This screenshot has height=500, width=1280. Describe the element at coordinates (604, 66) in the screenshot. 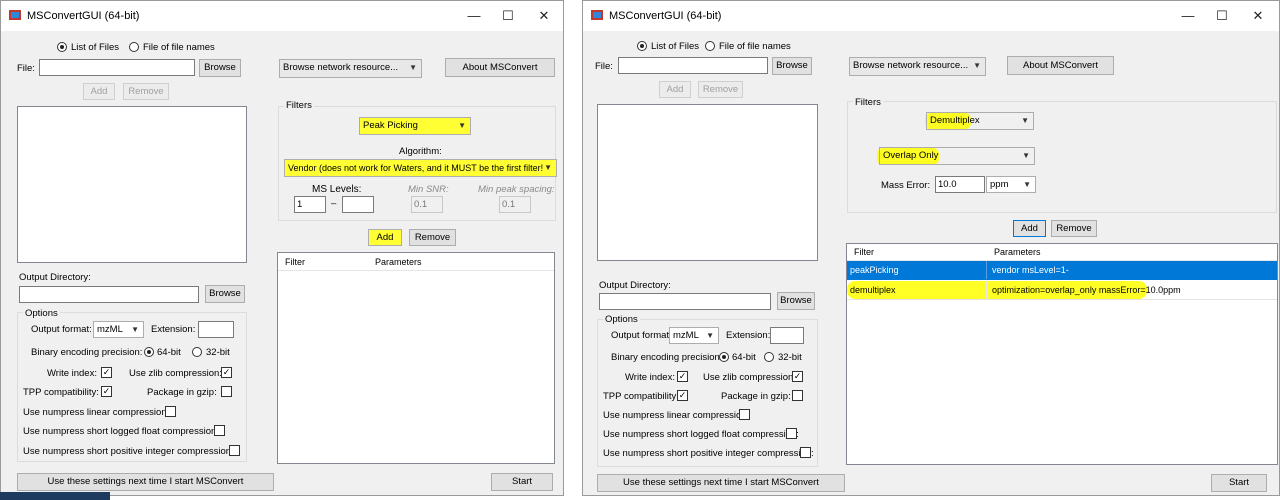

I see `file-label: File:` at that location.